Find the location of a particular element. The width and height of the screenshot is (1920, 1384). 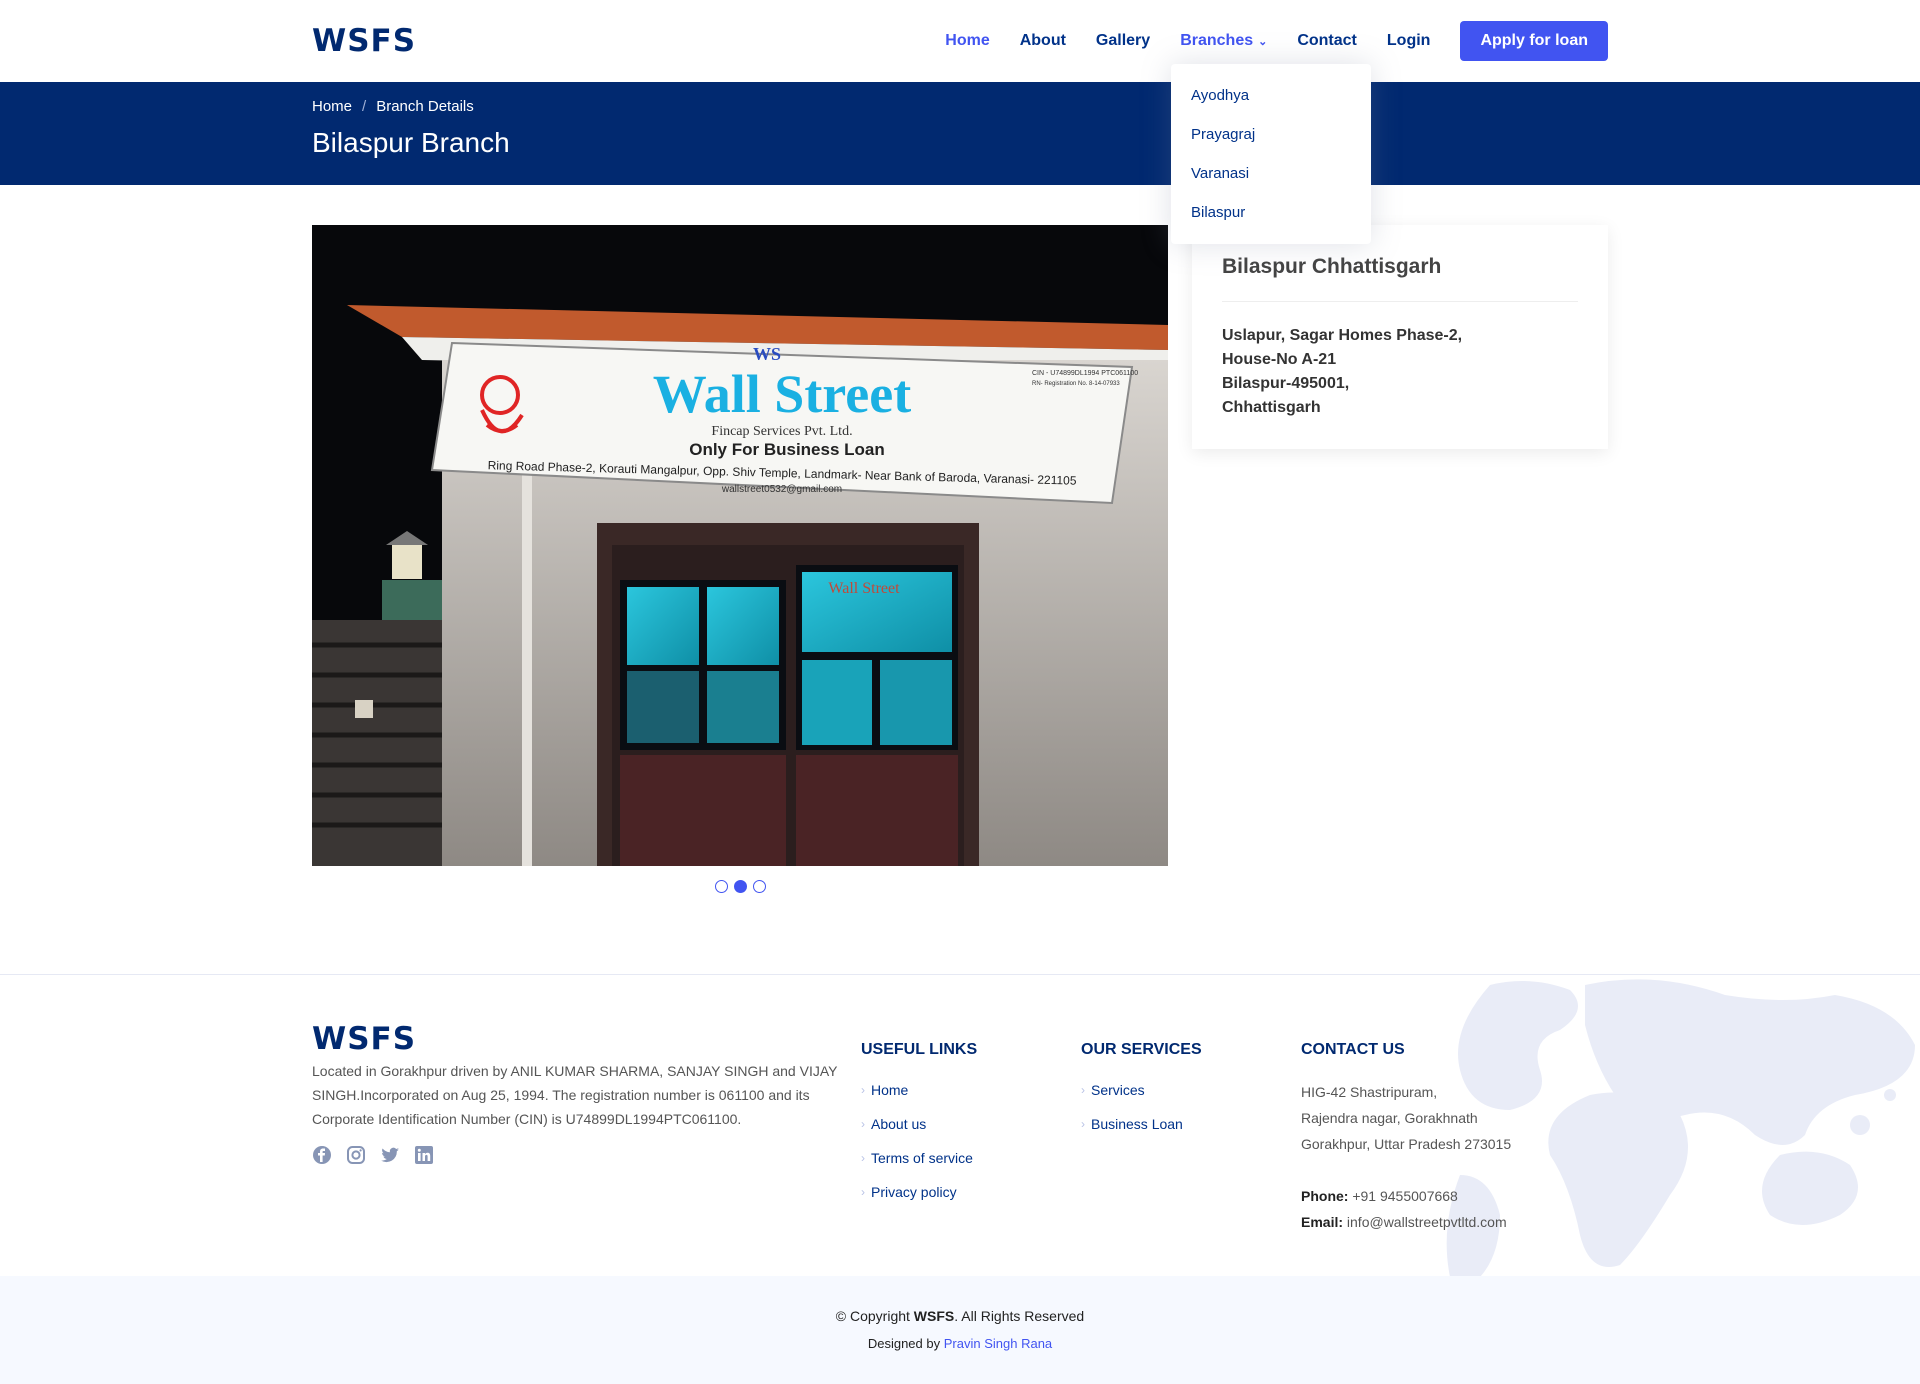

contact-address-line: HIG-42 Shastripuram, is located at coordinates (1369, 1092).